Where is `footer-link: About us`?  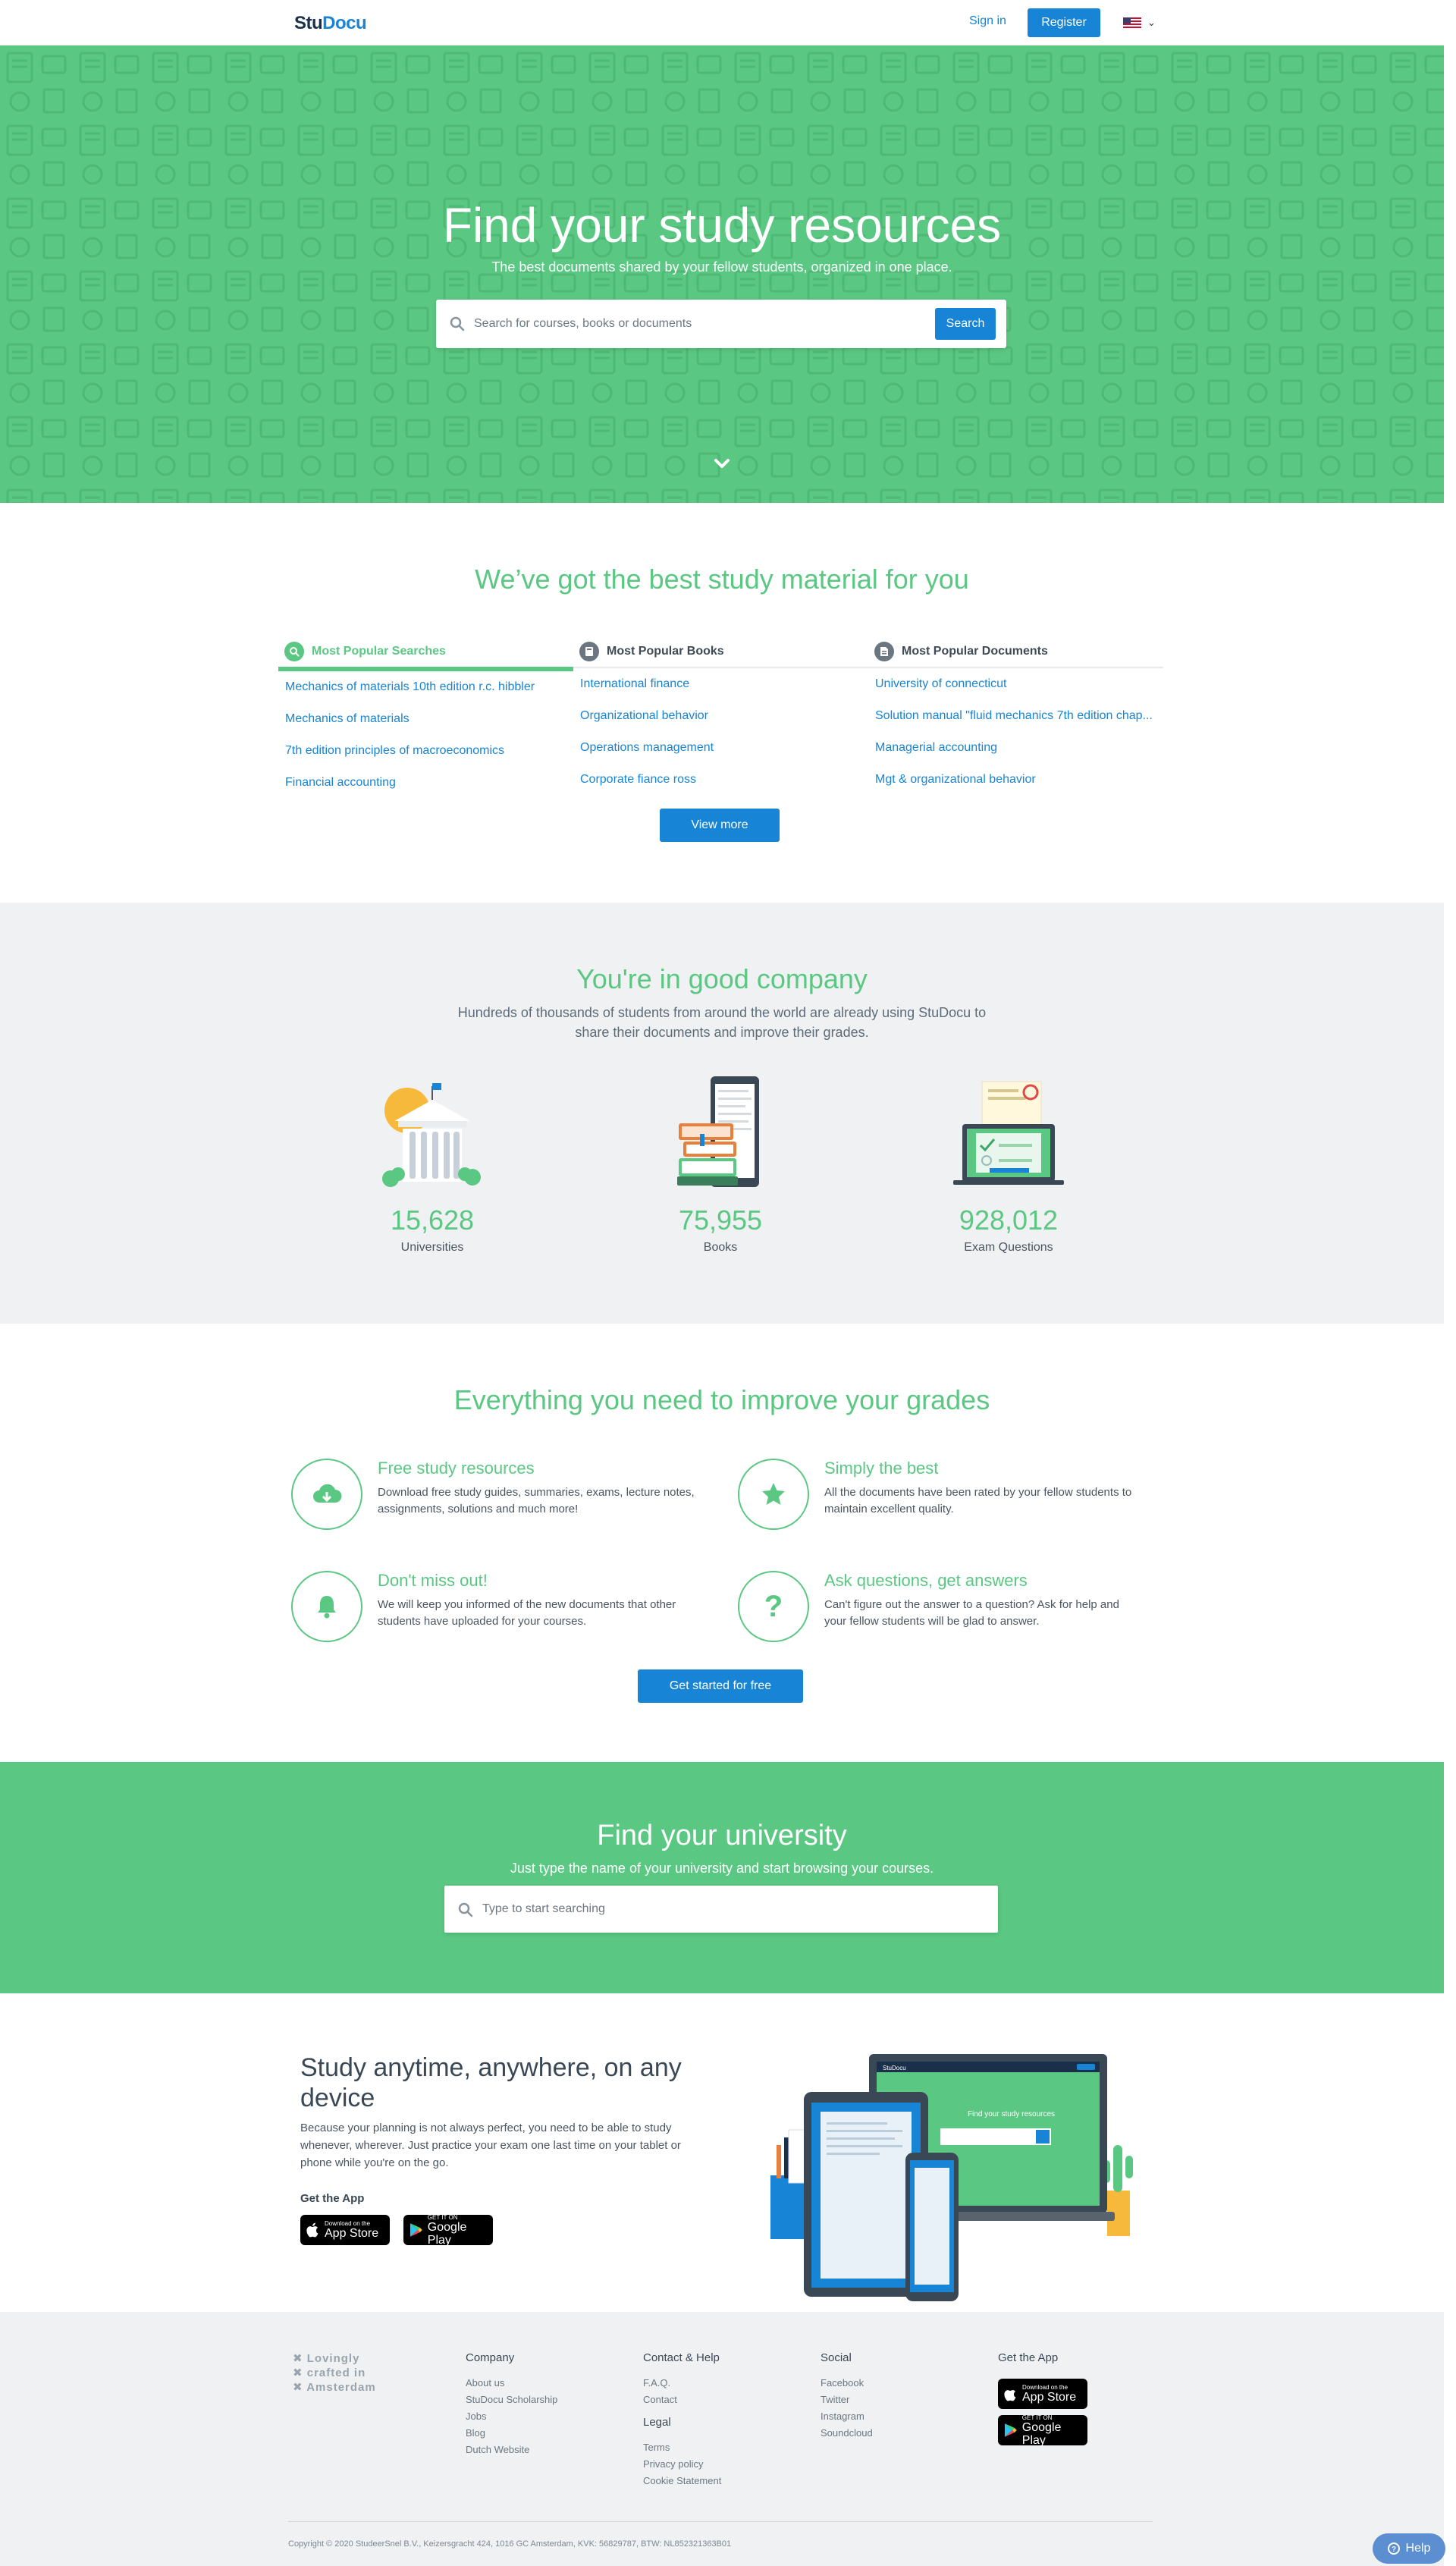
footer-link: About us is located at coordinates (511, 2383).